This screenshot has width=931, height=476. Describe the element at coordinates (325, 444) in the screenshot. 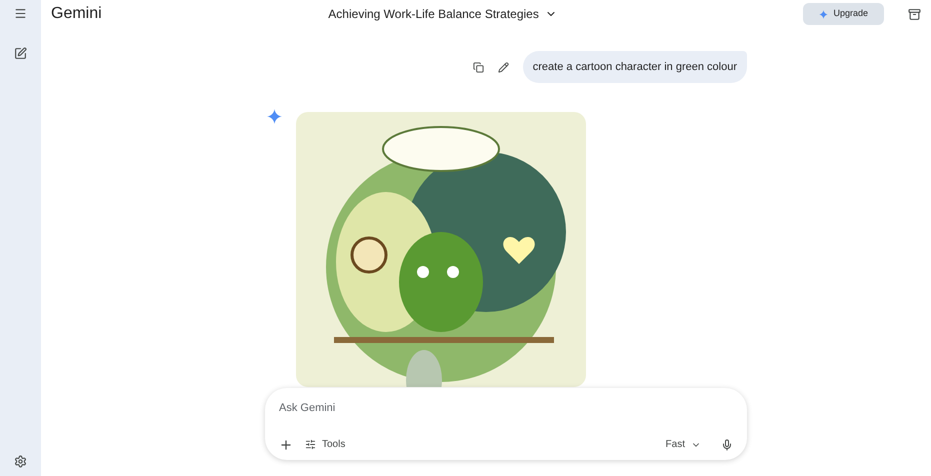

I see `tools-button: Tools` at that location.